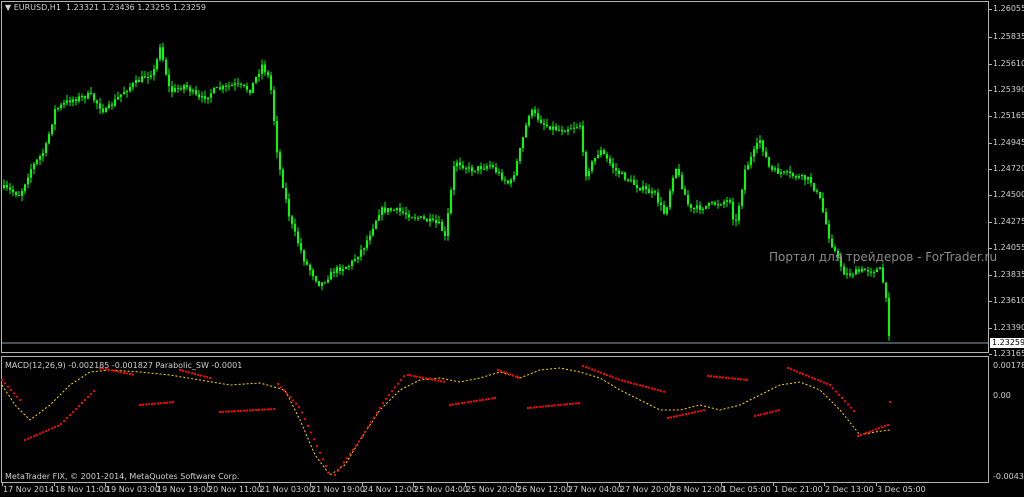 The height and width of the screenshot is (497, 1024). Describe the element at coordinates (1008, 194) in the screenshot. I see `price-axis-label: 1.24500` at that location.